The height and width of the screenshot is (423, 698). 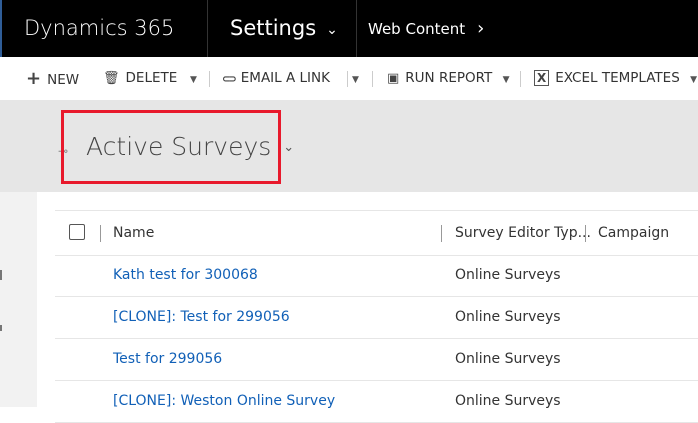 I want to click on settings-area-menu: Settings ⌄, so click(x=284, y=28).